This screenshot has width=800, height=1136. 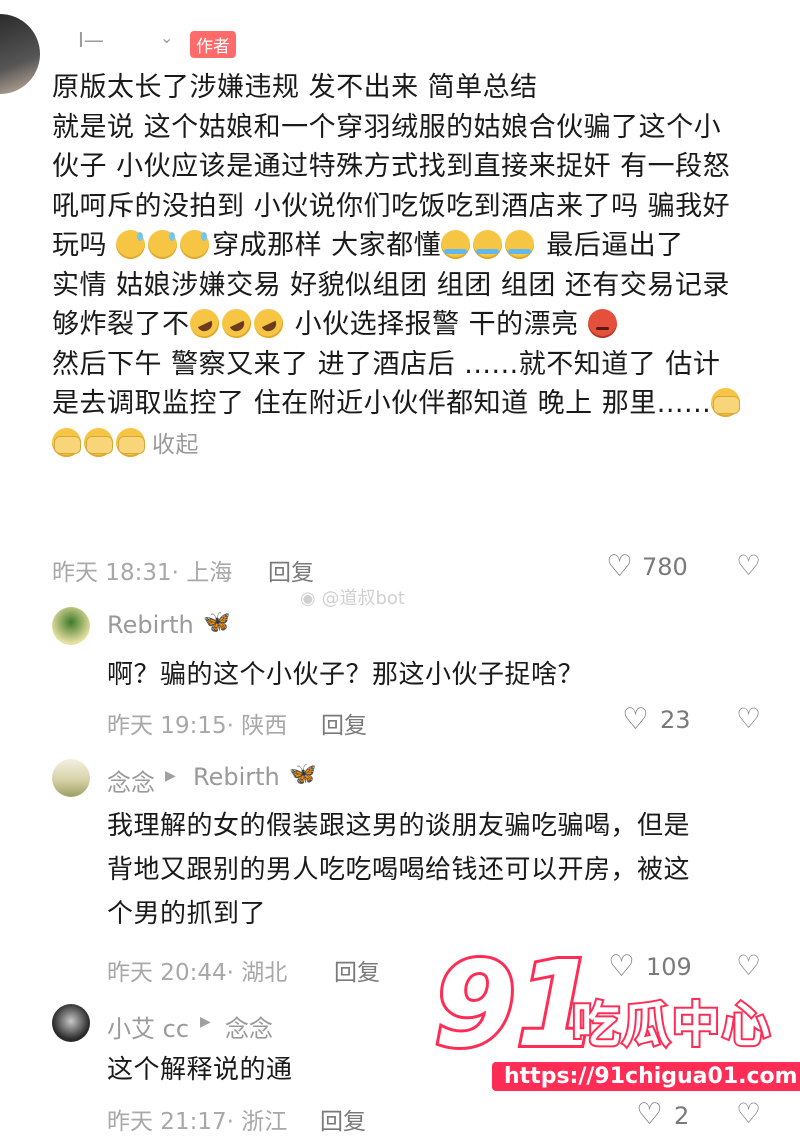 I want to click on comment-line: 够炸裂了不 小伙选择报警 干的漂亮, so click(x=417, y=324).